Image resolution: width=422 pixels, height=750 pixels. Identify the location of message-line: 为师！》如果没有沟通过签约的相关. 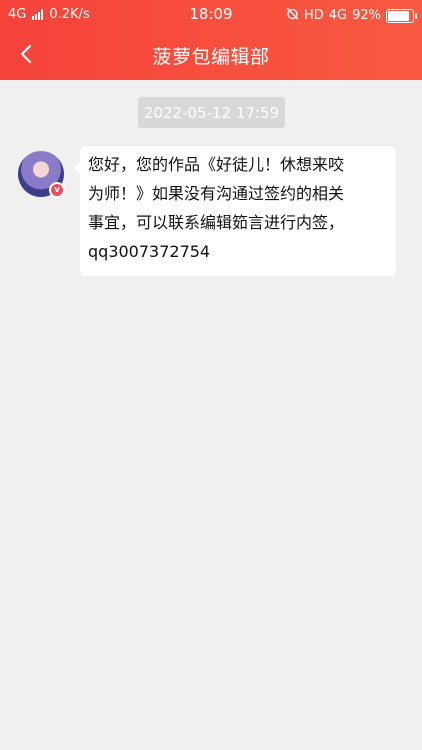
(216, 193).